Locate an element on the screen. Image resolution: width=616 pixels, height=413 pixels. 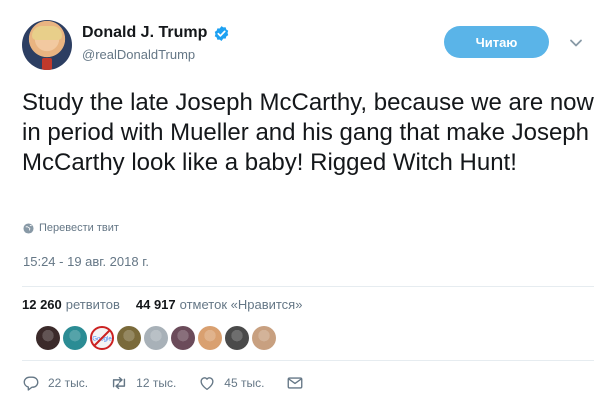
retweets-count: 12 260 is located at coordinates (42, 304).